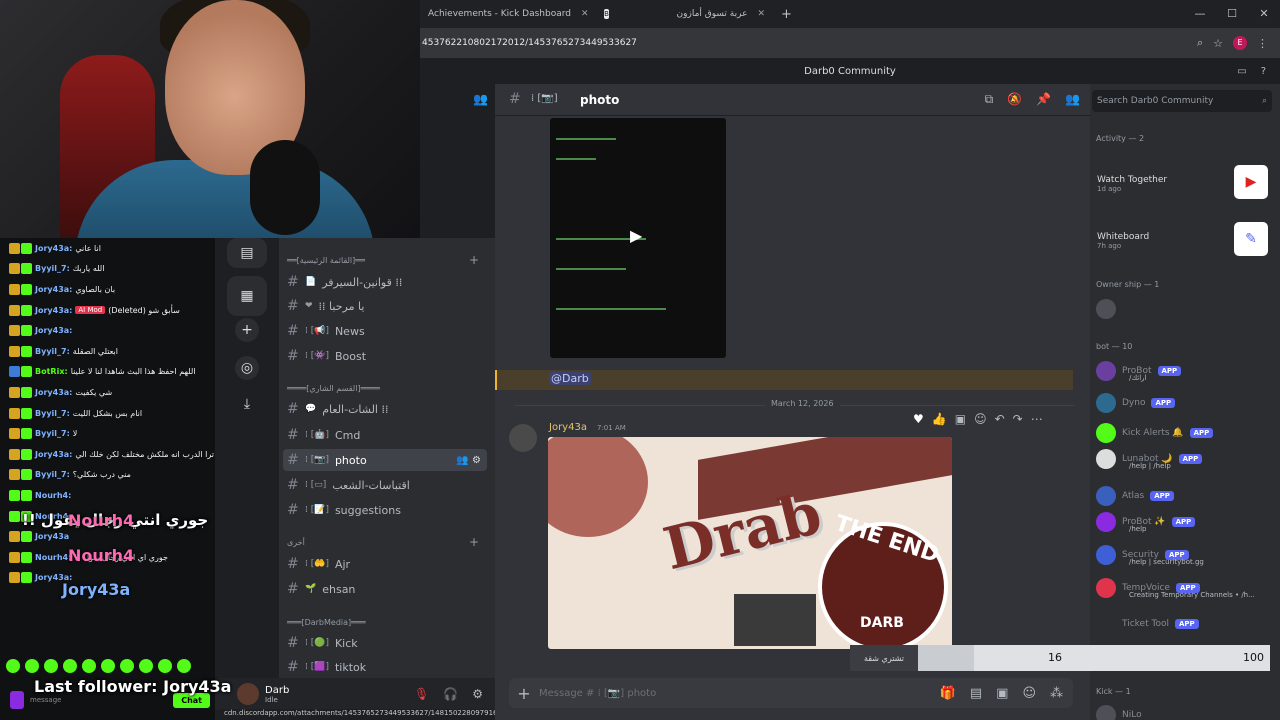 The width and height of the screenshot is (1280, 720). I want to click on member-item: Kick Alerts 🔔 APP, so click(1185, 433).